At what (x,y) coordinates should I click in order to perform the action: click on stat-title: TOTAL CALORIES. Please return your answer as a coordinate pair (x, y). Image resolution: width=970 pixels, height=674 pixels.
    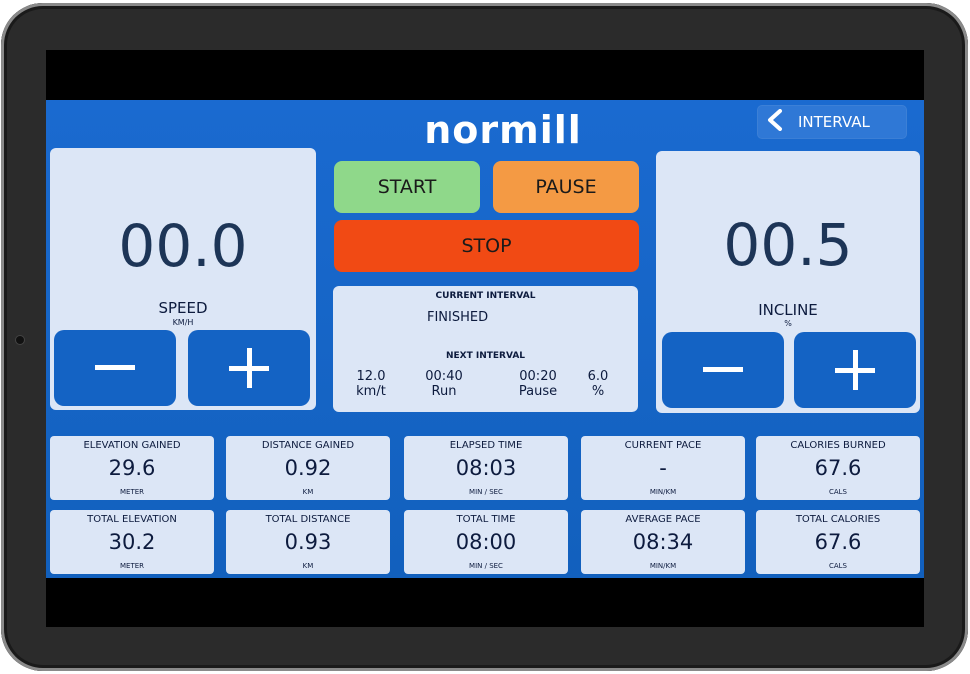
    Looking at the image, I should click on (838, 519).